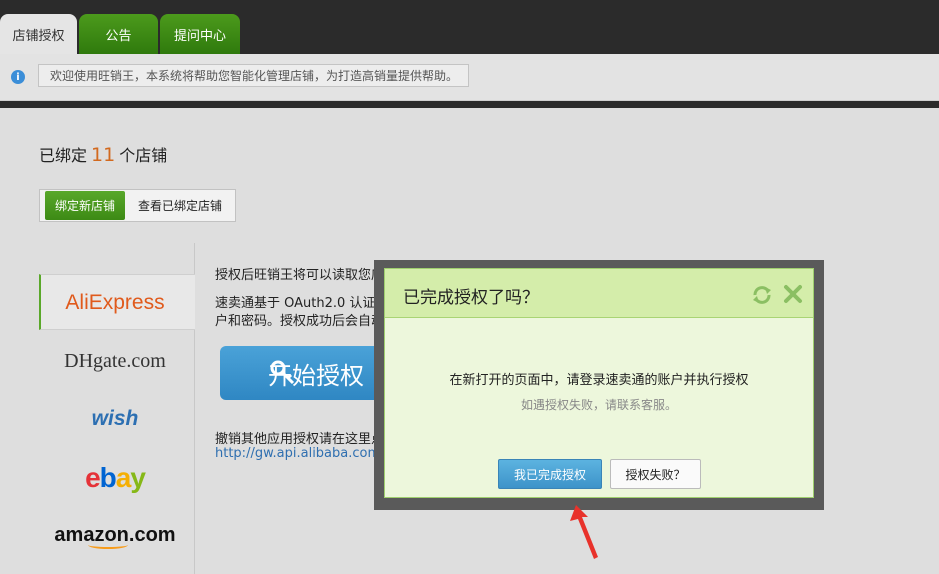  I want to click on bind-new-store-button: 绑定新店铺, so click(85, 205).